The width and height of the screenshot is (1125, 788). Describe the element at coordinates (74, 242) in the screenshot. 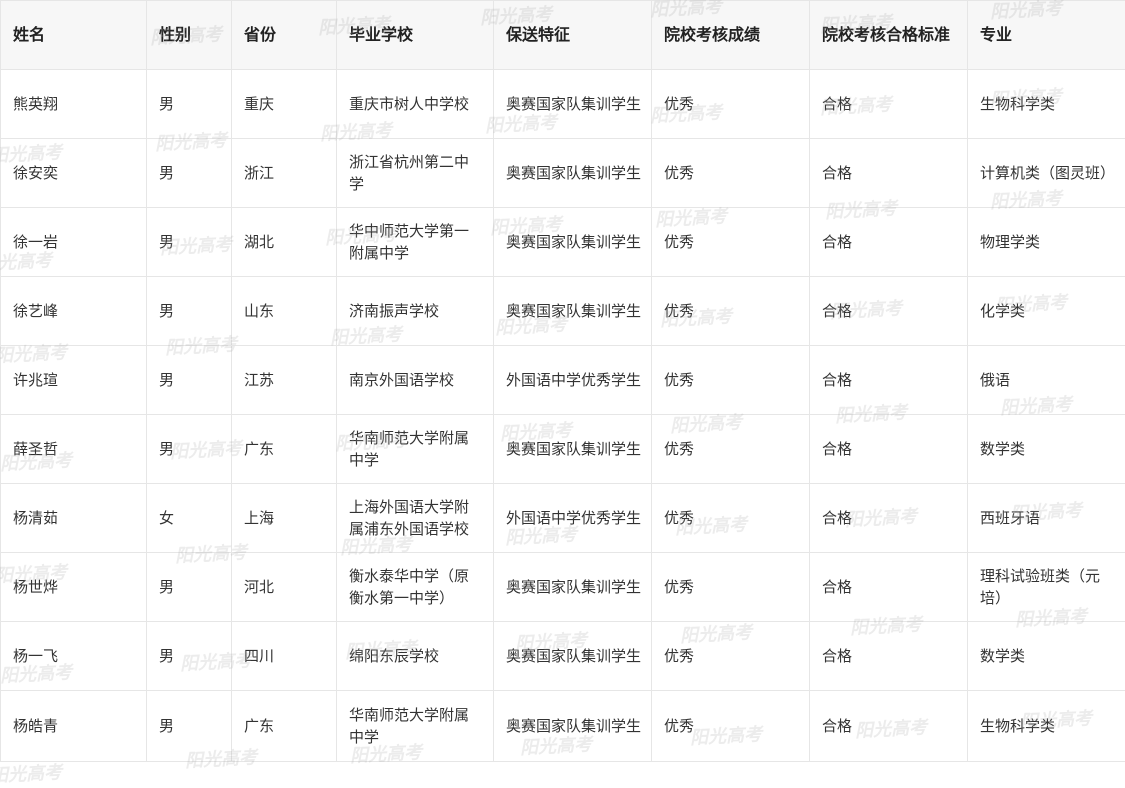

I see `cell-name: 徐一岩` at that location.